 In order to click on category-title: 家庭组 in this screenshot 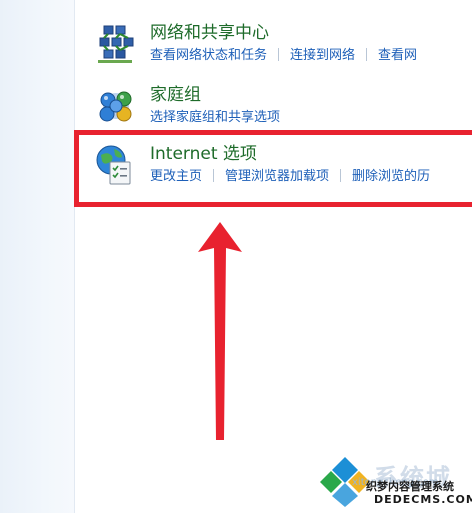, I will do `click(175, 95)`.